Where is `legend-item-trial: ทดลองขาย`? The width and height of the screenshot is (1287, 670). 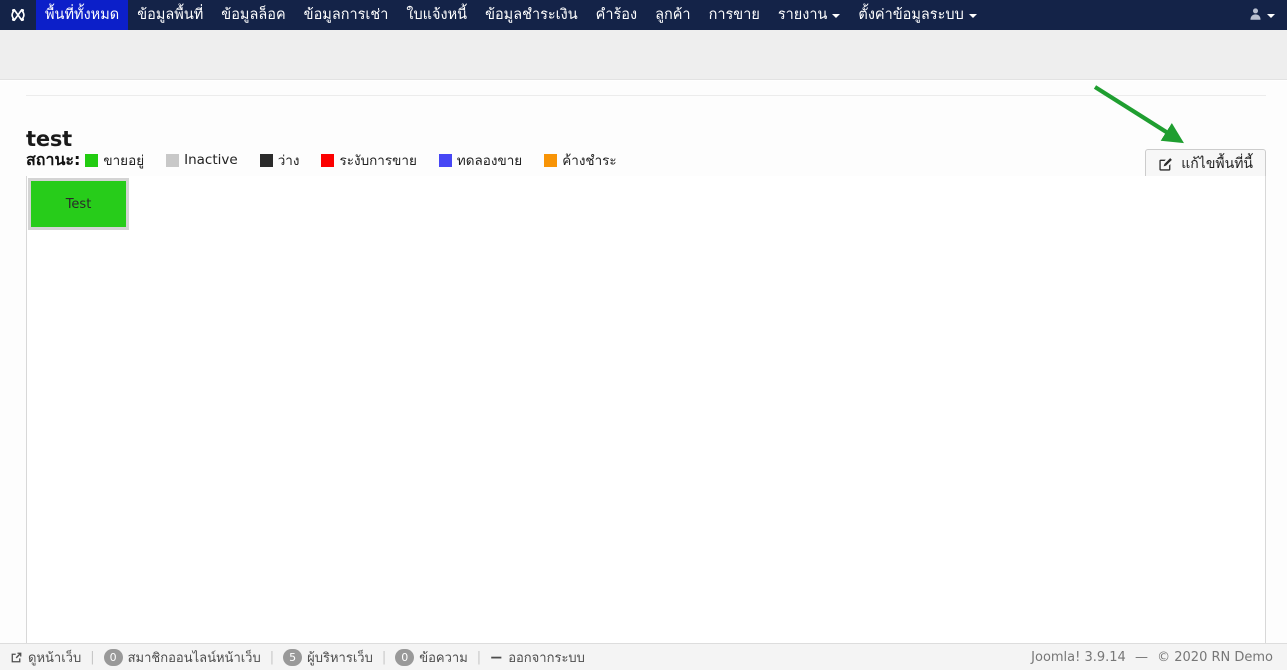 legend-item-trial: ทดลองขาย is located at coordinates (480, 160).